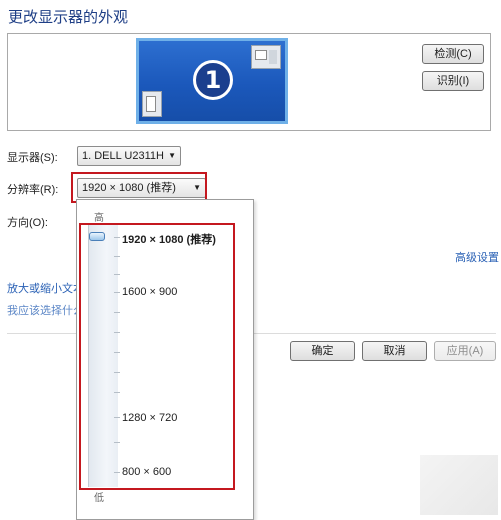 Image resolution: width=501 pixels, height=520 pixels. Describe the element at coordinates (99, 218) in the screenshot. I see `slider-high-label: 高` at that location.